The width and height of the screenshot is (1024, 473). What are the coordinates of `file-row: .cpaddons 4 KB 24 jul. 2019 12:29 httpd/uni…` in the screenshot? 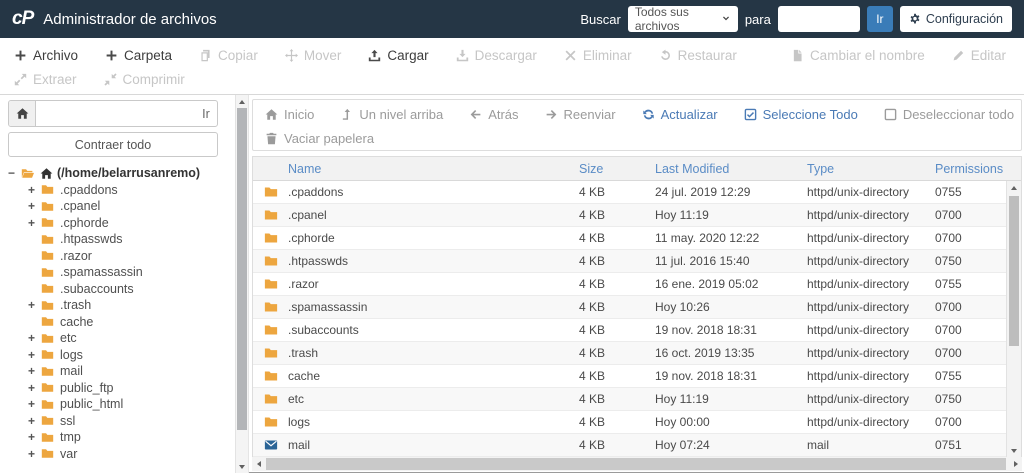 It's located at (637, 192).